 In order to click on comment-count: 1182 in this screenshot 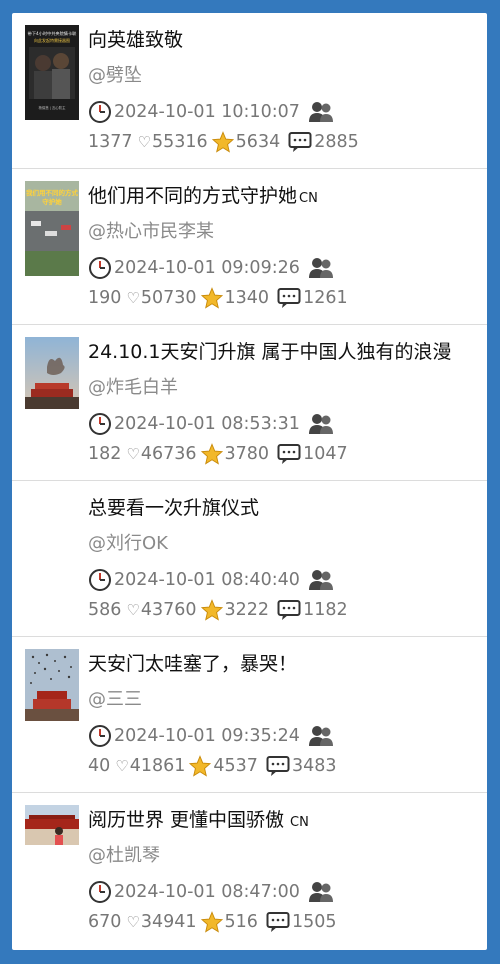, I will do `click(325, 610)`.